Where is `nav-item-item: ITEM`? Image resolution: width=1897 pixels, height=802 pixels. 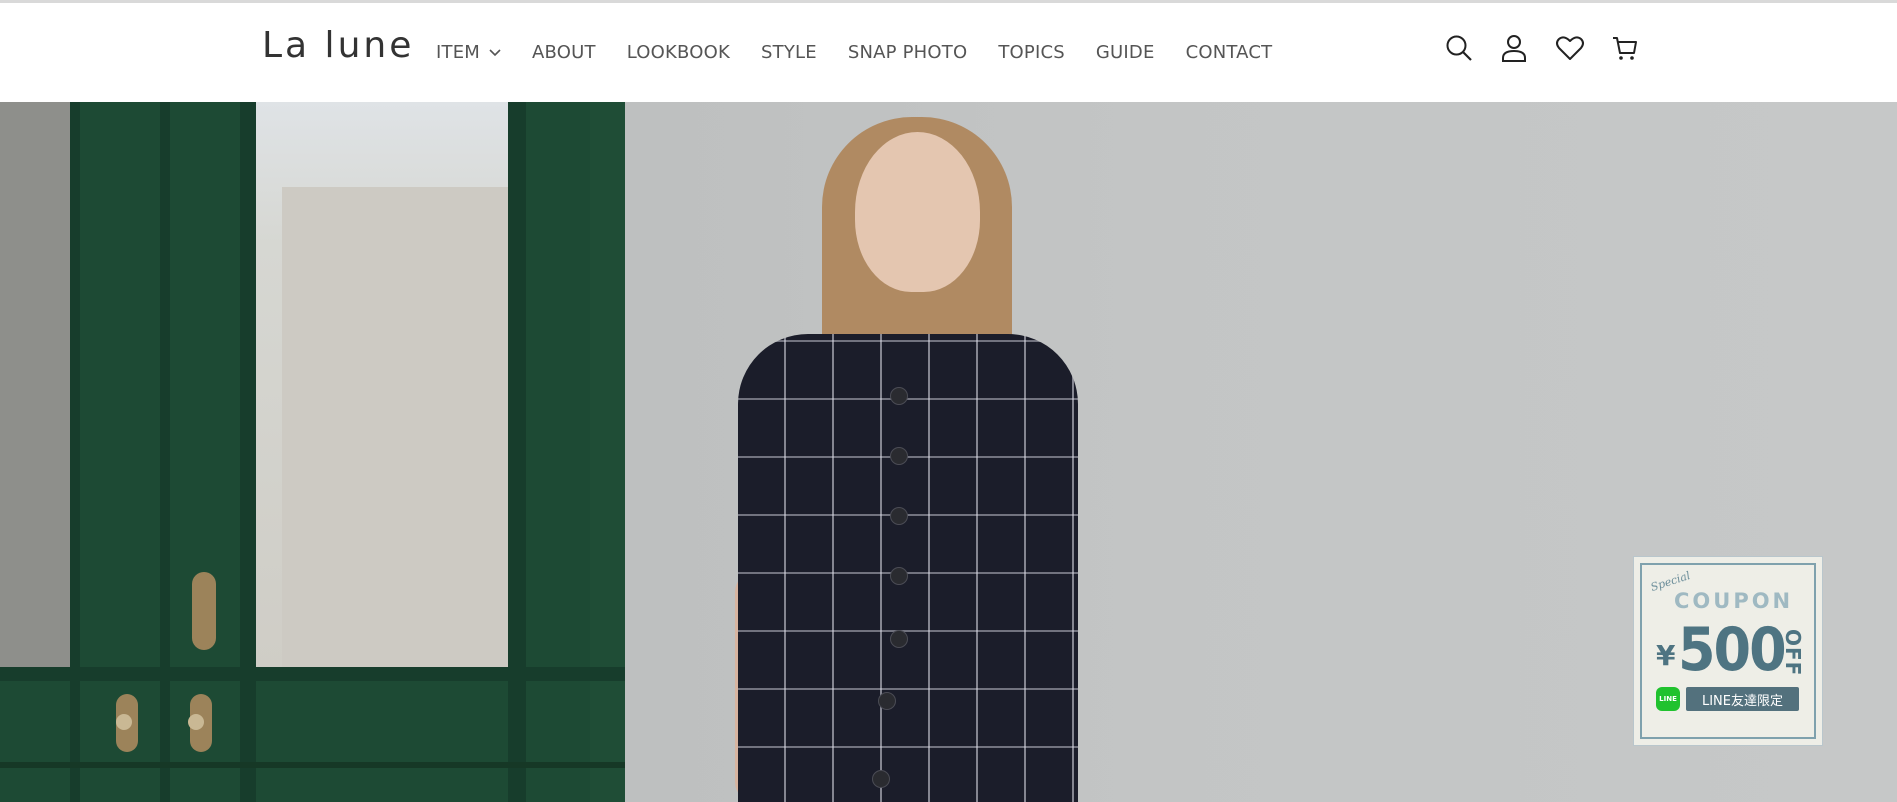 nav-item-item: ITEM is located at coordinates (468, 52).